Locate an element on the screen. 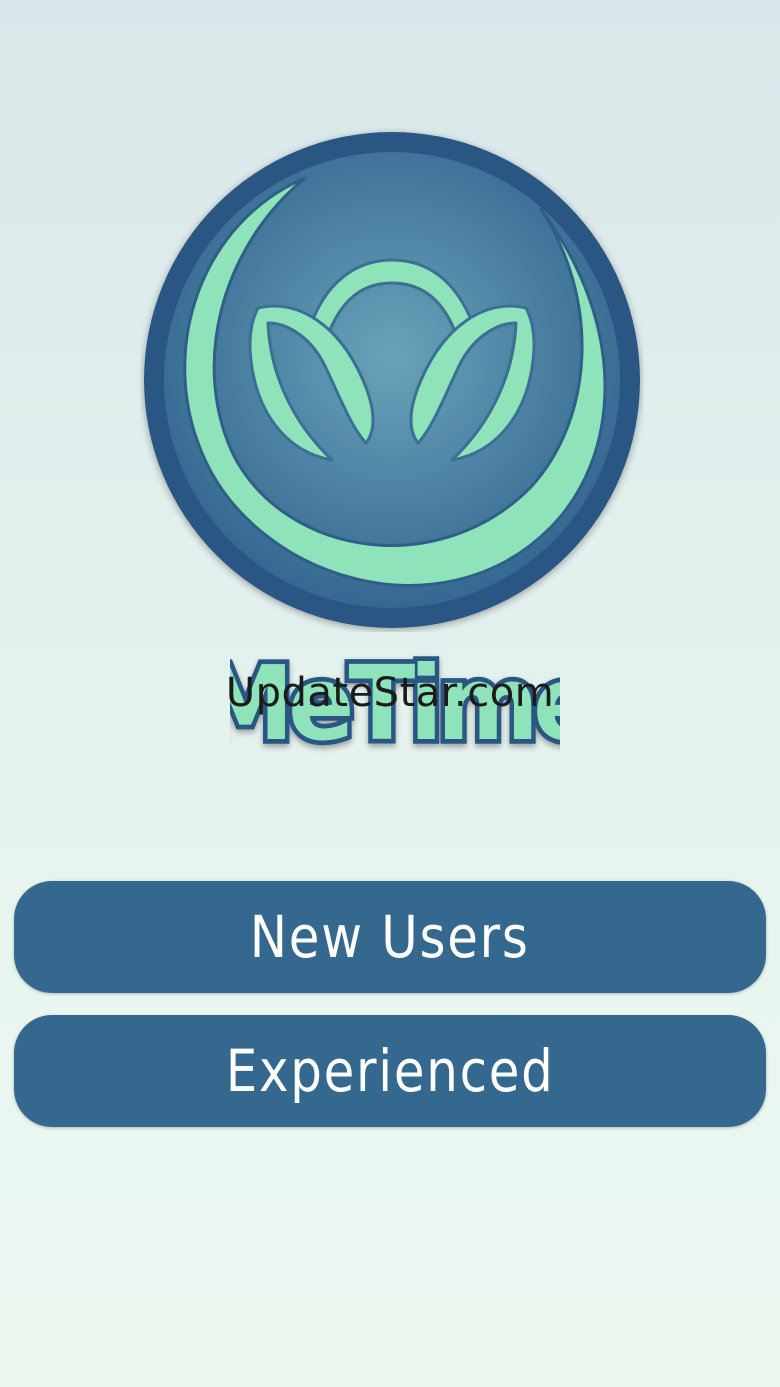 This screenshot has height=1387, width=780. experienced-button: Experienced is located at coordinates (390, 1071).